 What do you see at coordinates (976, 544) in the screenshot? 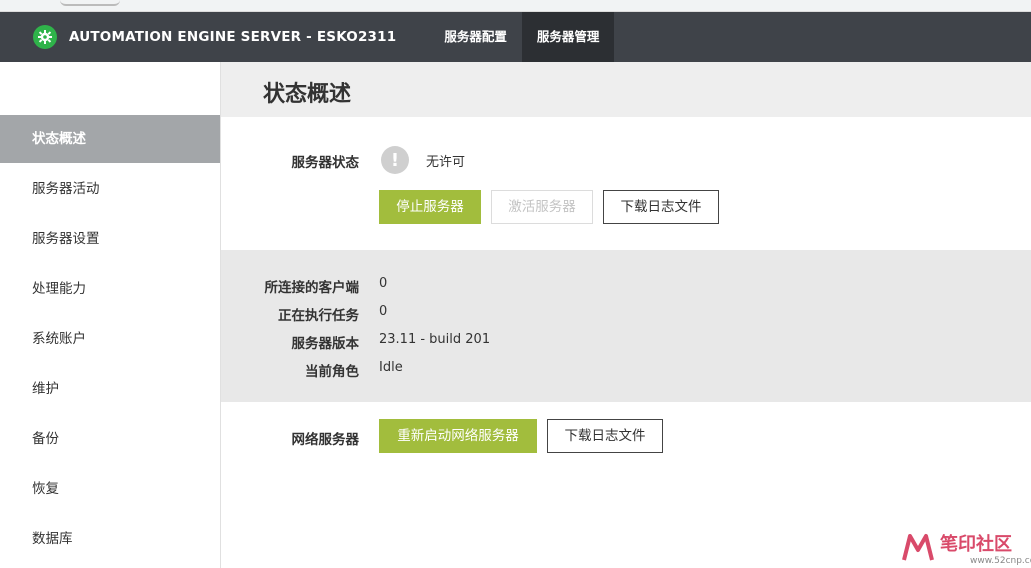
I see `watermark-text: 笔印社区` at bounding box center [976, 544].